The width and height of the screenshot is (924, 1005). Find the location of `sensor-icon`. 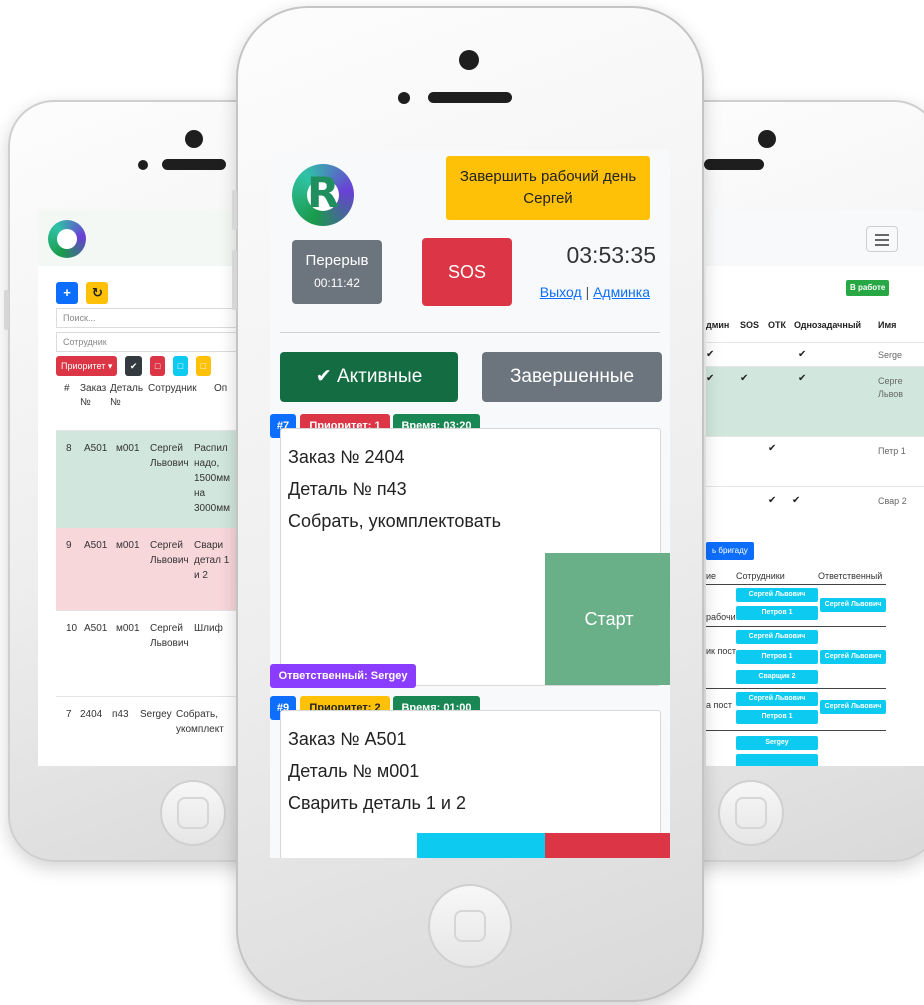

sensor-icon is located at coordinates (404, 98).